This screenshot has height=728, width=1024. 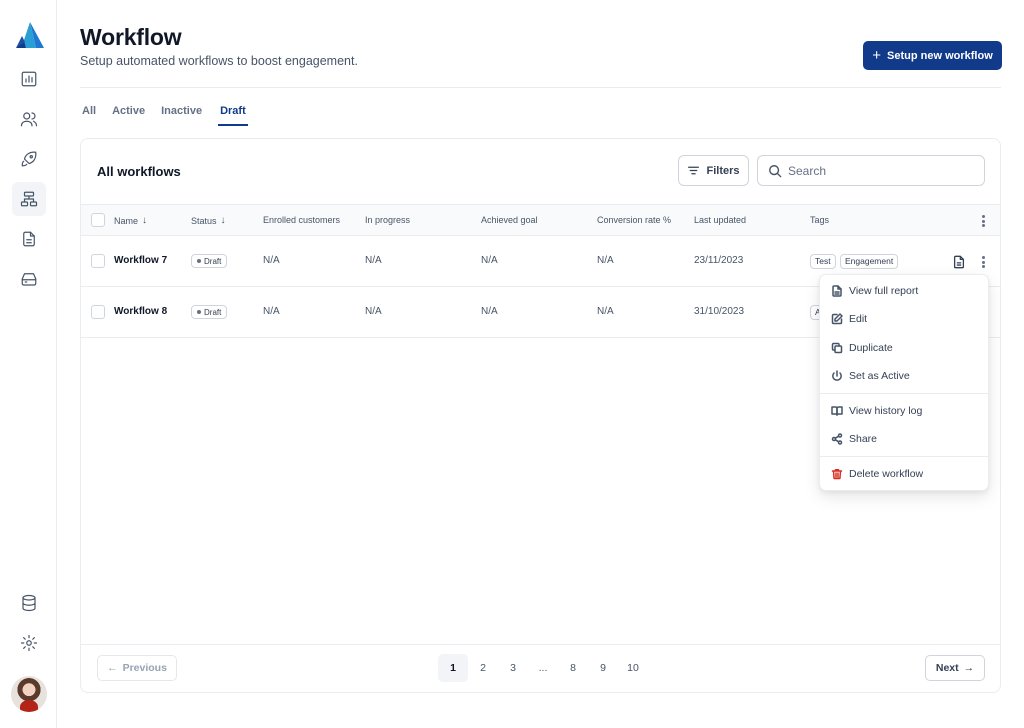 I want to click on column-tags: Tags, so click(x=820, y=220).